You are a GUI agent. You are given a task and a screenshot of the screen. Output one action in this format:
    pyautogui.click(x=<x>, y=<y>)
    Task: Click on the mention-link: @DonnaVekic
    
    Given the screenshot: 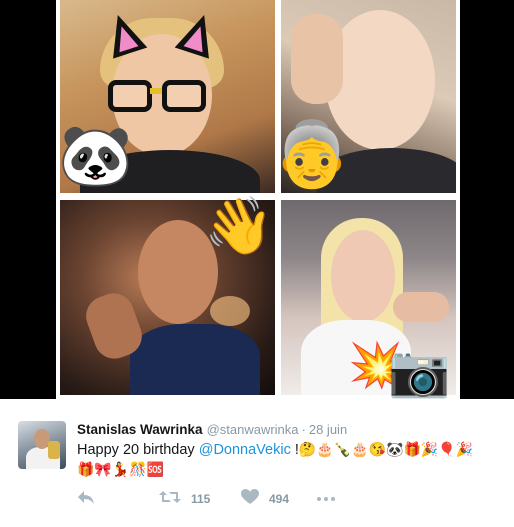 What is the action you would take?
    pyautogui.click(x=245, y=450)
    